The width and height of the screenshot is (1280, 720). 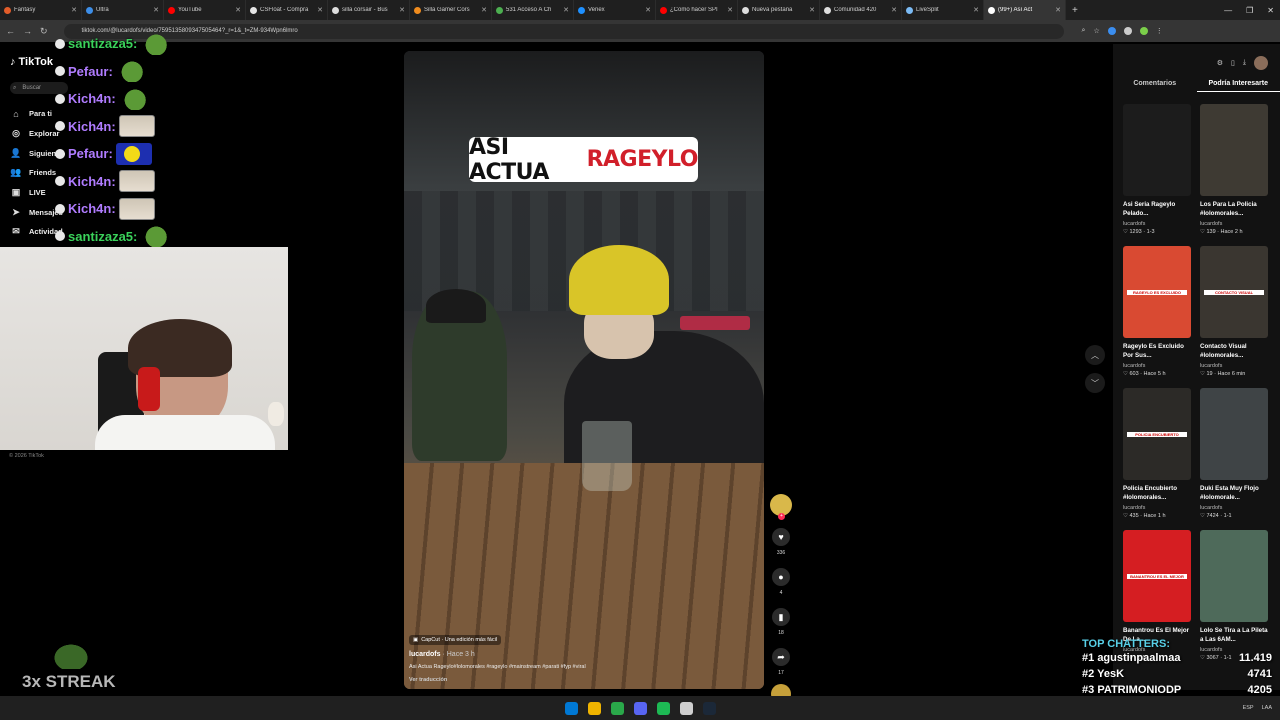 I want to click on download-icon: ⤓, so click(x=1244, y=63).